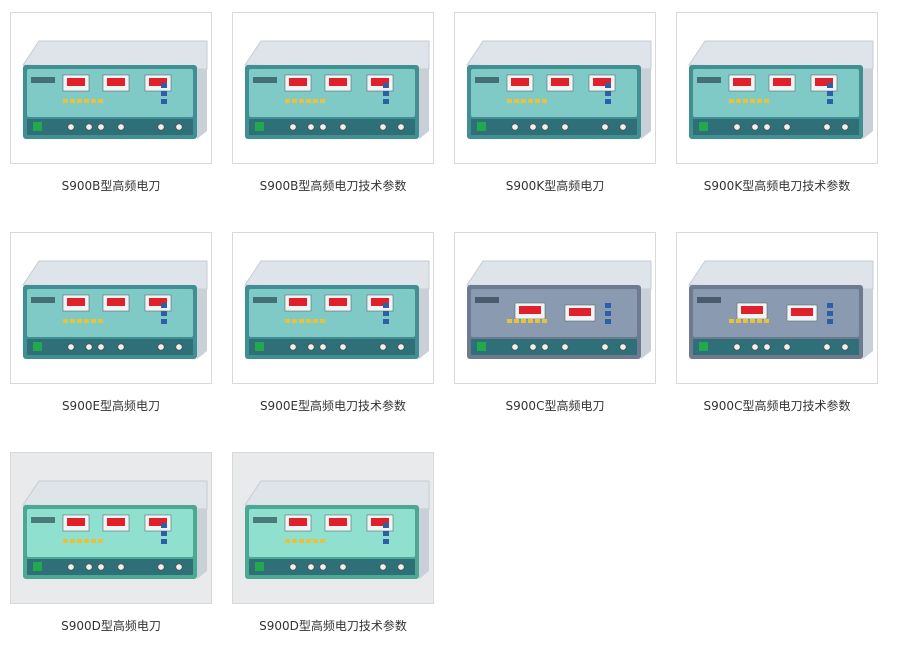 The width and height of the screenshot is (909, 653). I want to click on product-caption: S900C型高频电刀技术参数, so click(777, 406).